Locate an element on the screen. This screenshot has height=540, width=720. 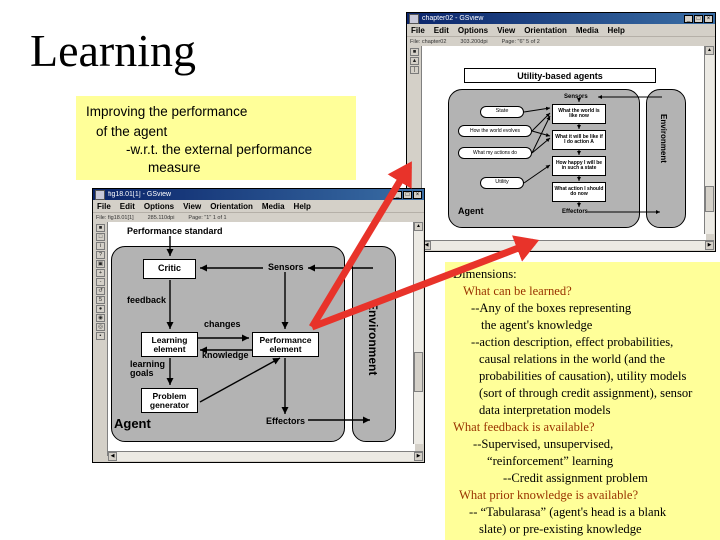
dim-line-4: the agent's knowledge is located at coordinates (537, 325).